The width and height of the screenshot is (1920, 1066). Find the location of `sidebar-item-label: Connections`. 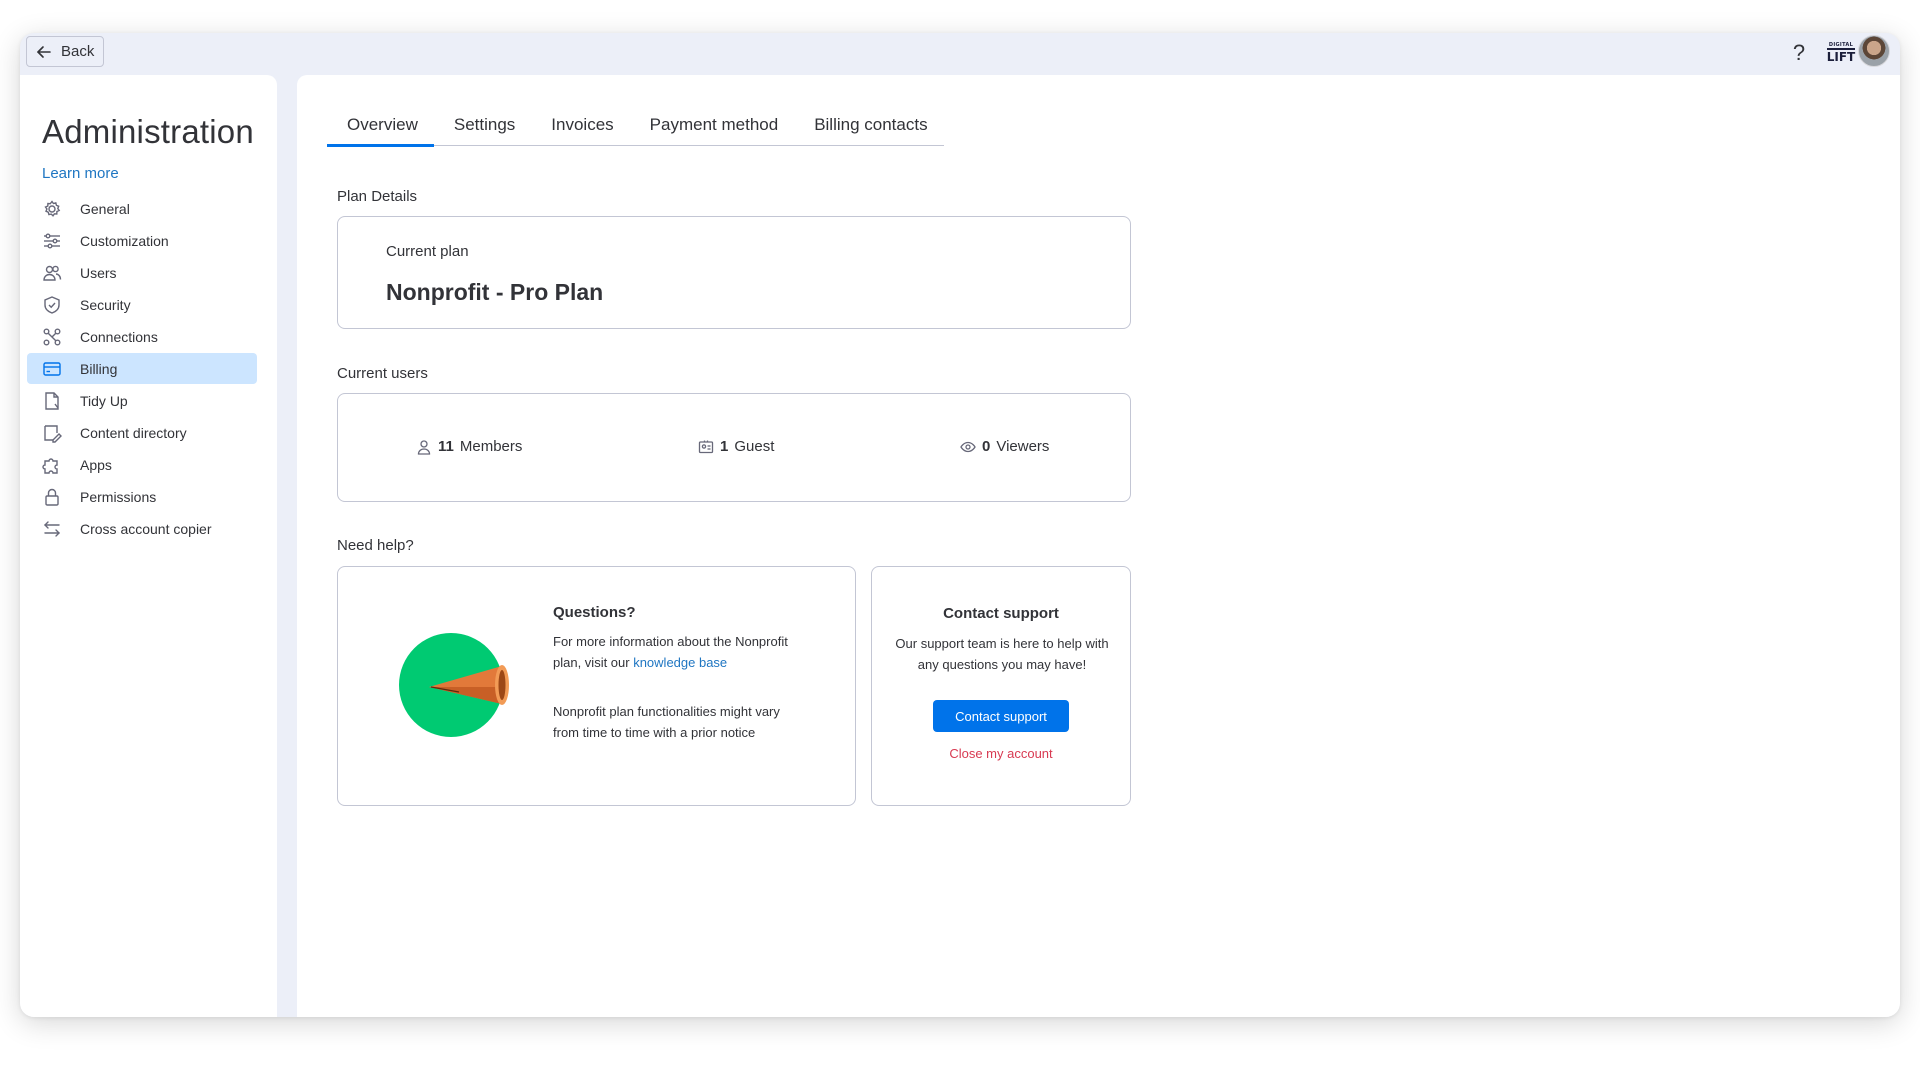

sidebar-item-label: Connections is located at coordinates (119, 336).